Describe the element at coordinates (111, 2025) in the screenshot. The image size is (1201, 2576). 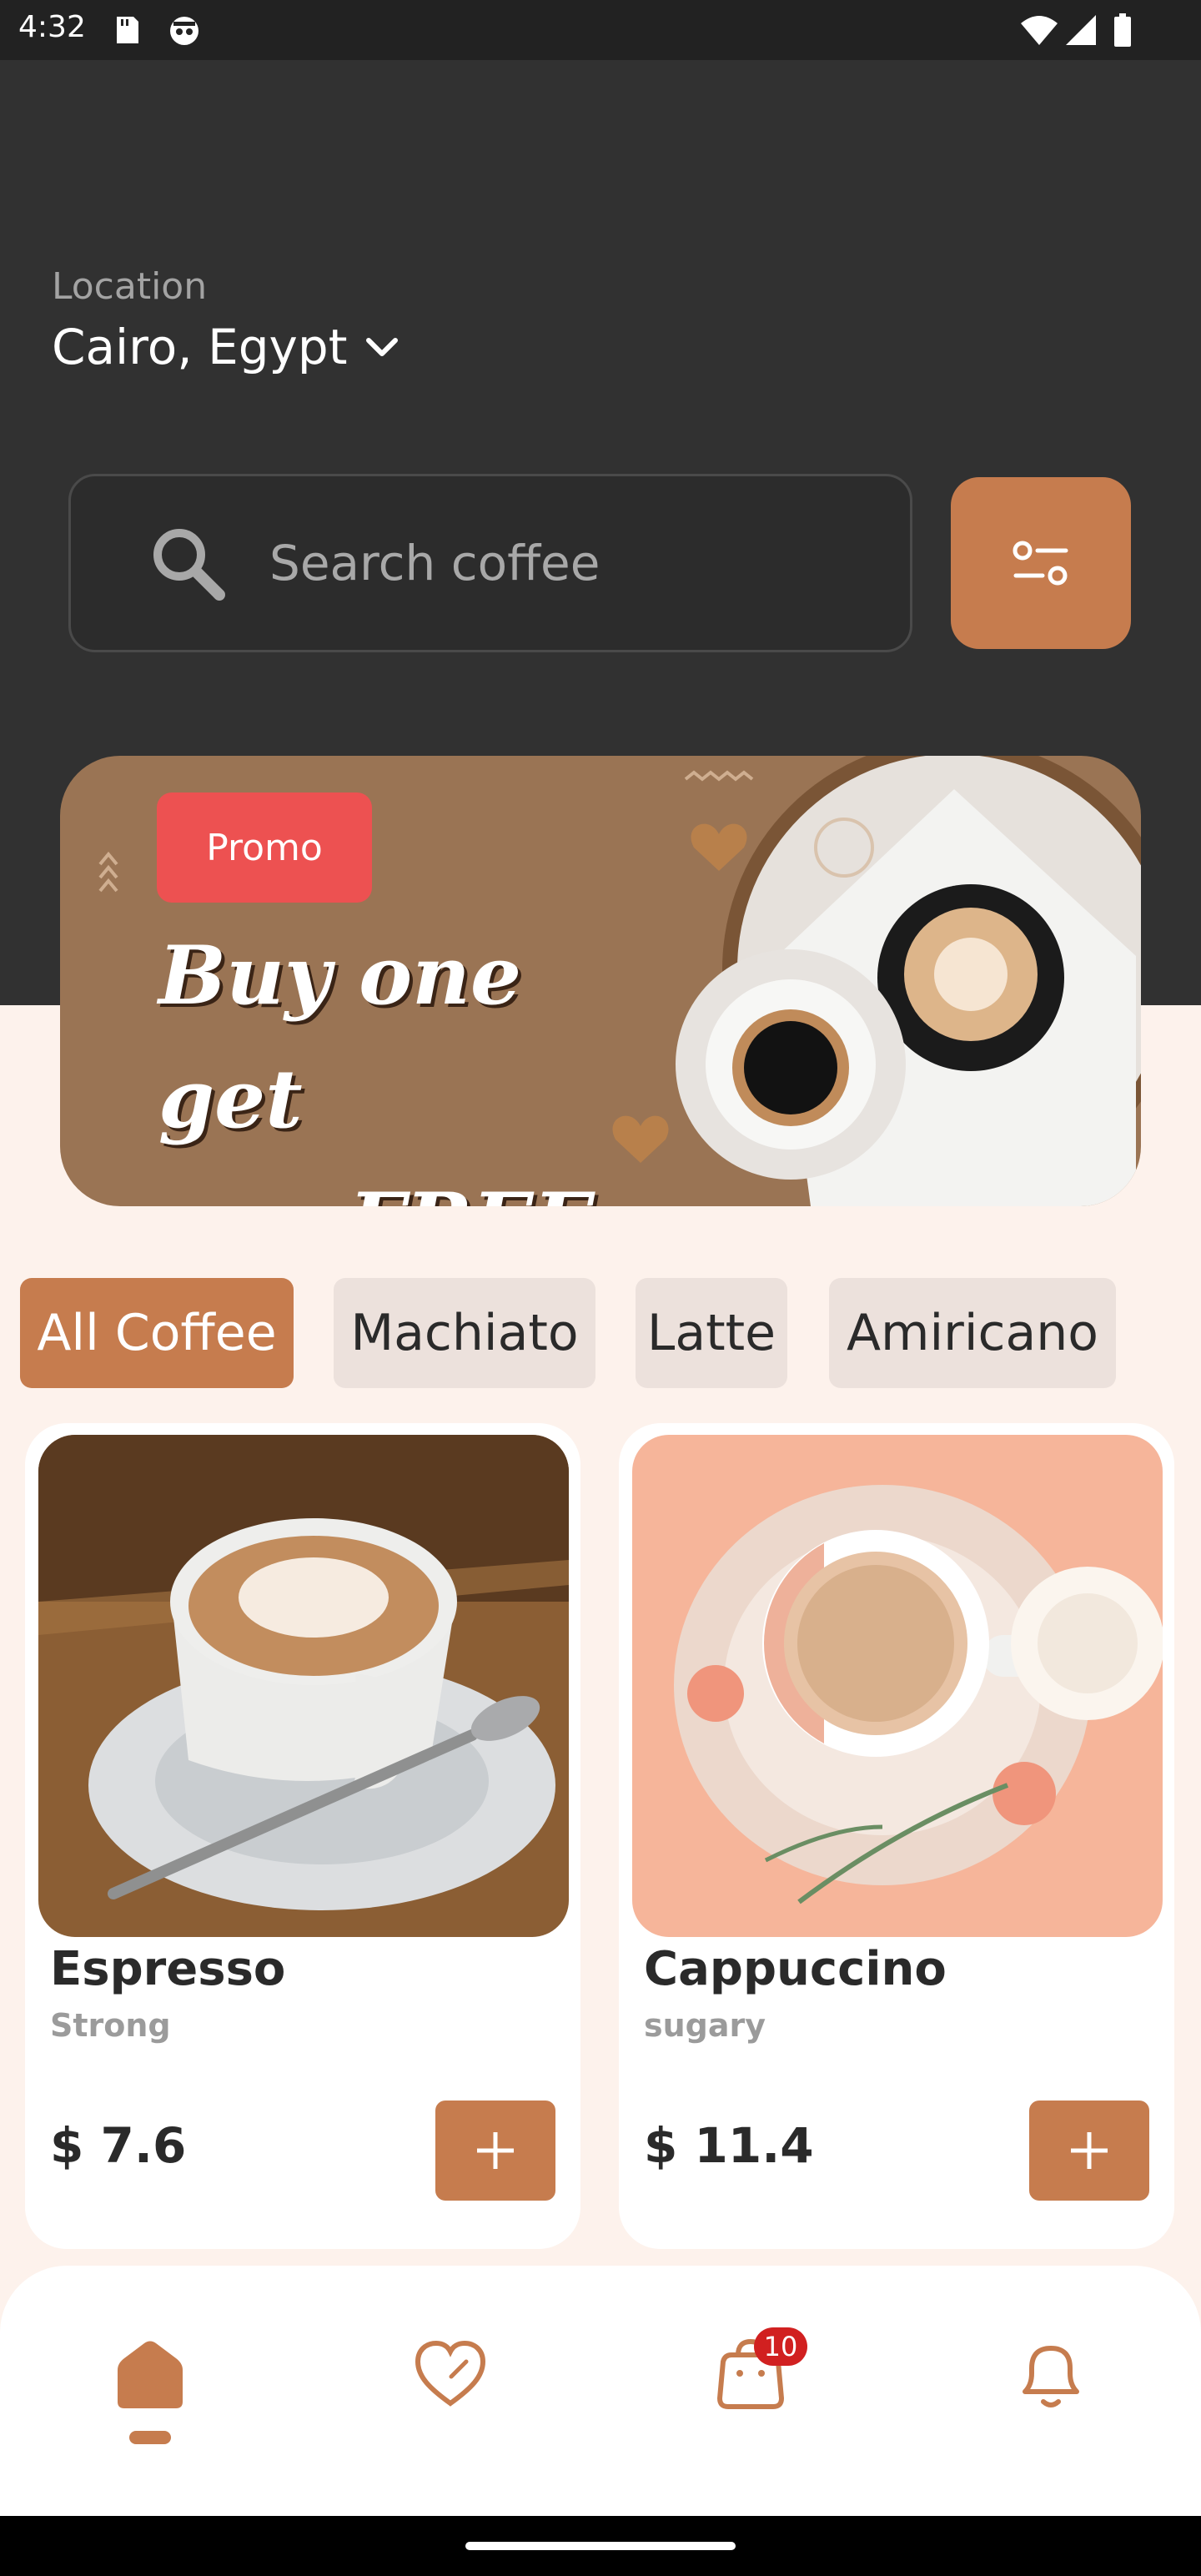
I see `product-subtitle: Strong` at that location.